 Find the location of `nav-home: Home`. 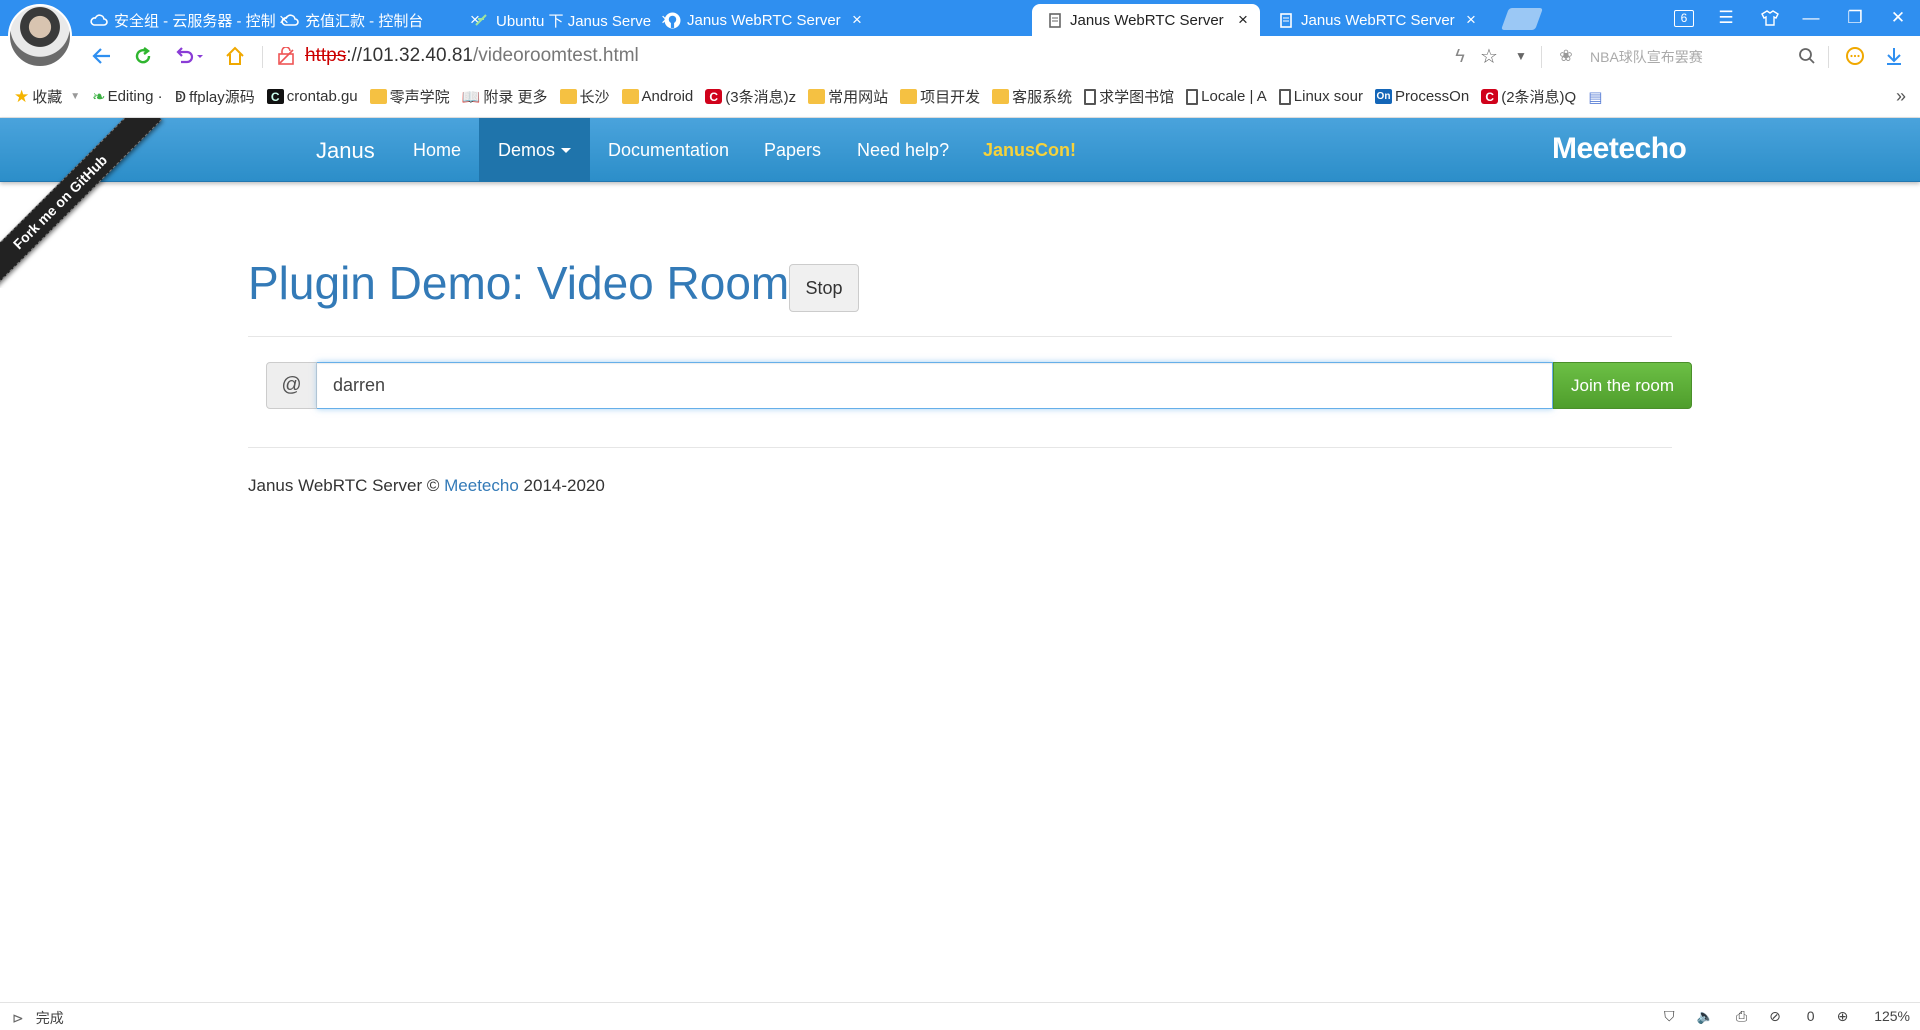

nav-home: Home is located at coordinates (437, 150).